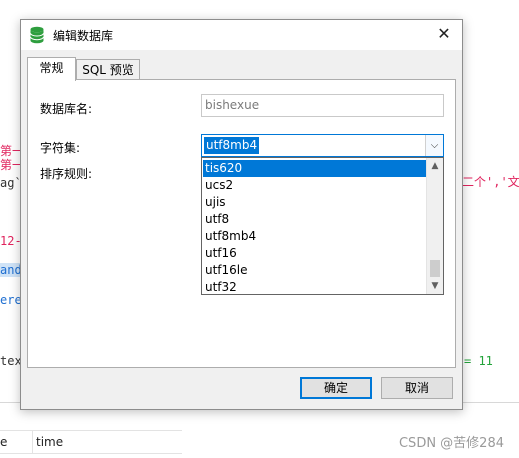 The height and width of the screenshot is (458, 519). Describe the element at coordinates (322, 105) in the screenshot. I see `db-name-field: bishexue` at that location.